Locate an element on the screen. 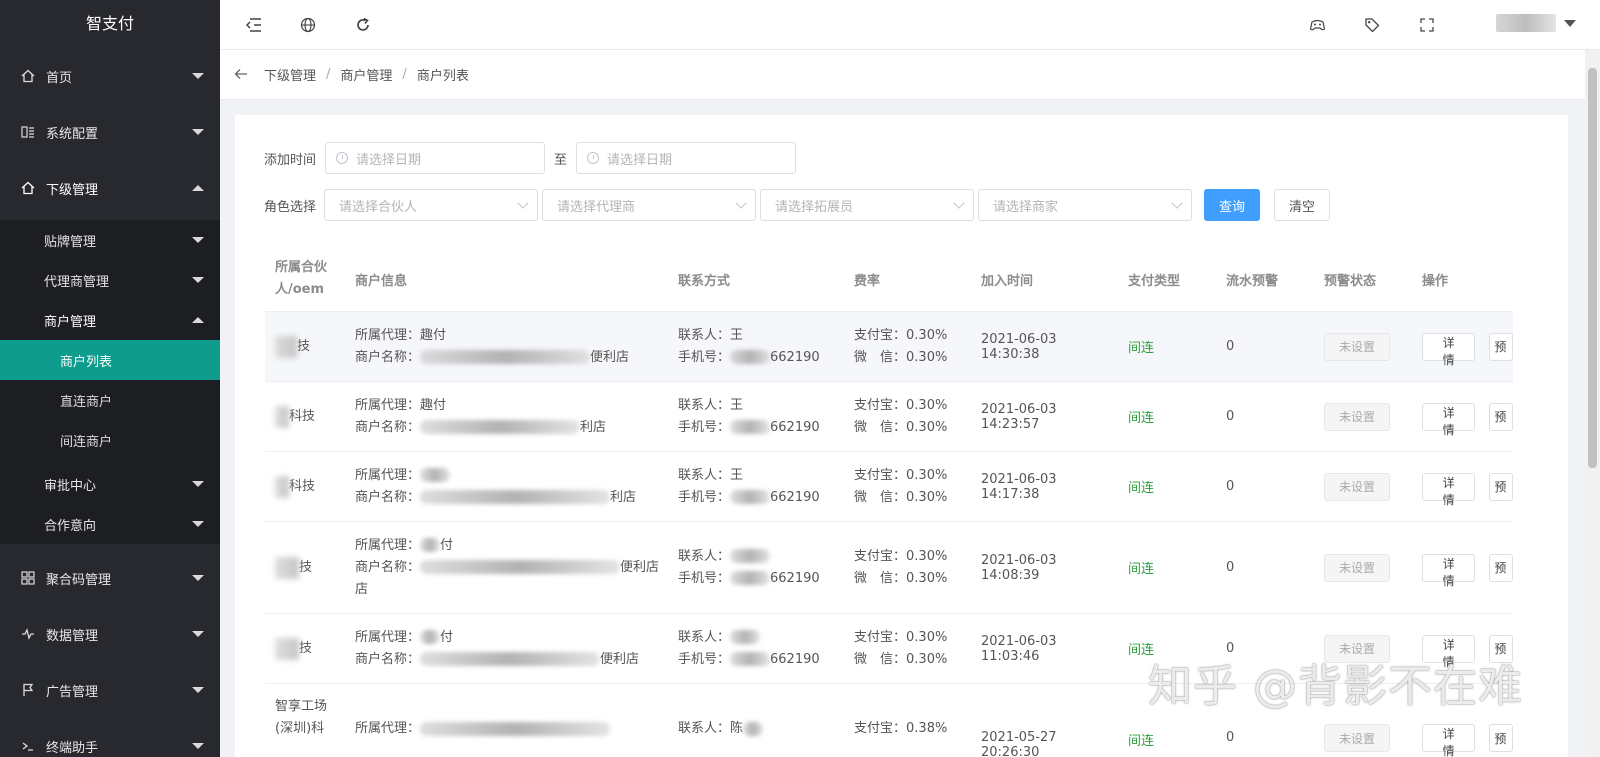  expander-select: 请选择拓展员 is located at coordinates (867, 205).